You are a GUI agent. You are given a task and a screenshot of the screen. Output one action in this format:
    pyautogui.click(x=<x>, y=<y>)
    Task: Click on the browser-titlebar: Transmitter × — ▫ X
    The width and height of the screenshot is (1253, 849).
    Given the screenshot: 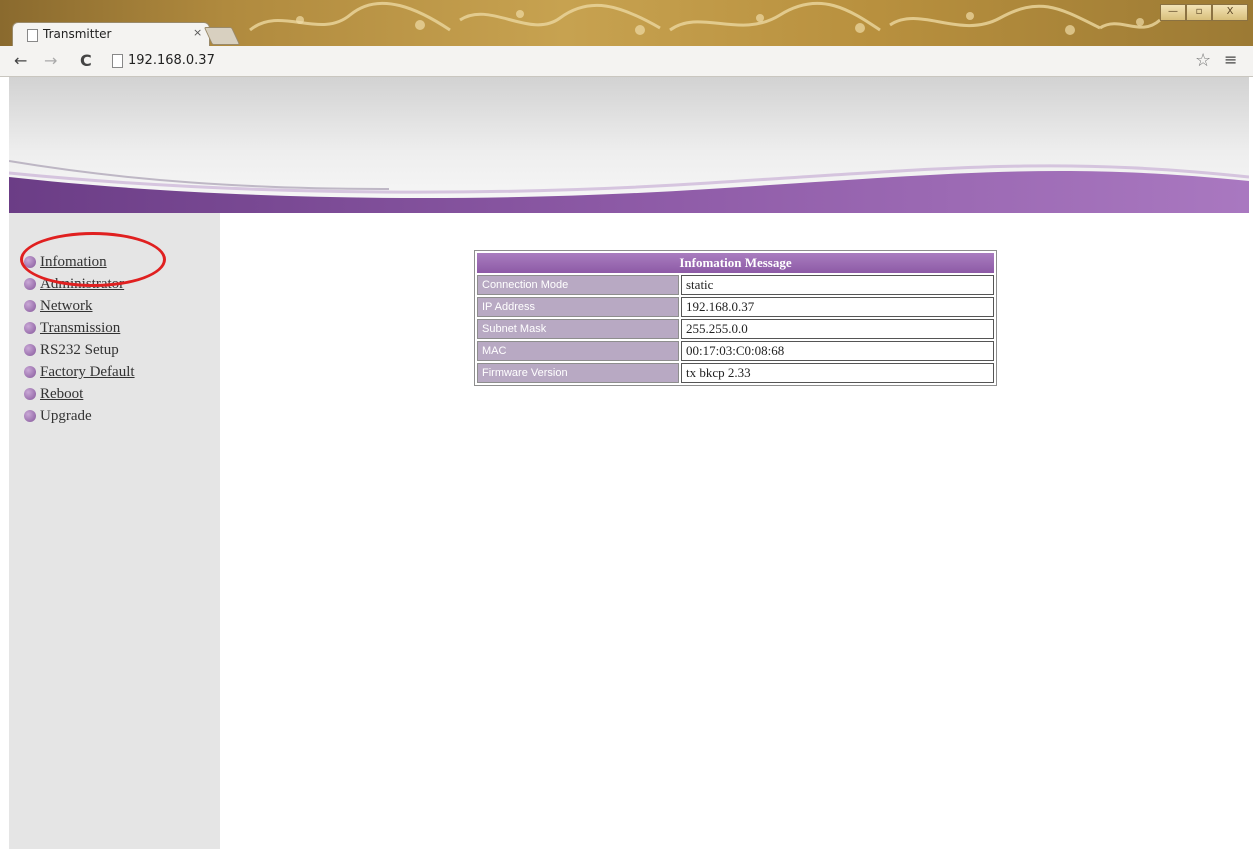 What is the action you would take?
    pyautogui.click(x=626, y=23)
    